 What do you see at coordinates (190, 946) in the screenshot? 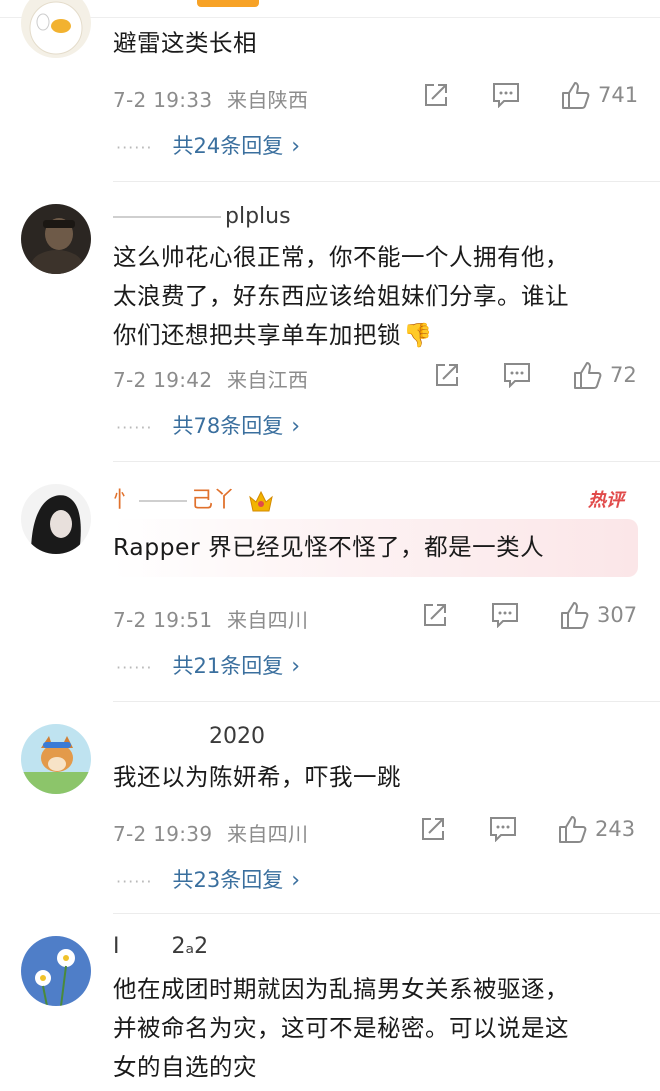
I see `username-text: 2ₐ2` at bounding box center [190, 946].